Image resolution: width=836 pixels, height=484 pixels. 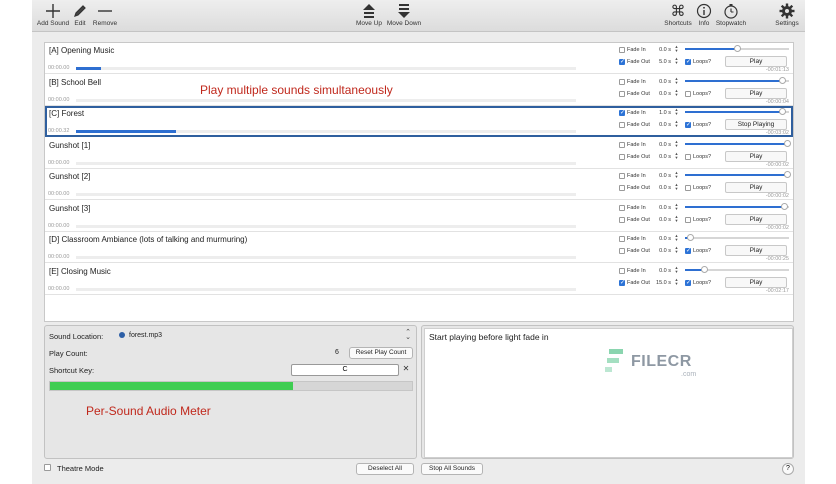 I want to click on info-button: Info, so click(x=704, y=14).